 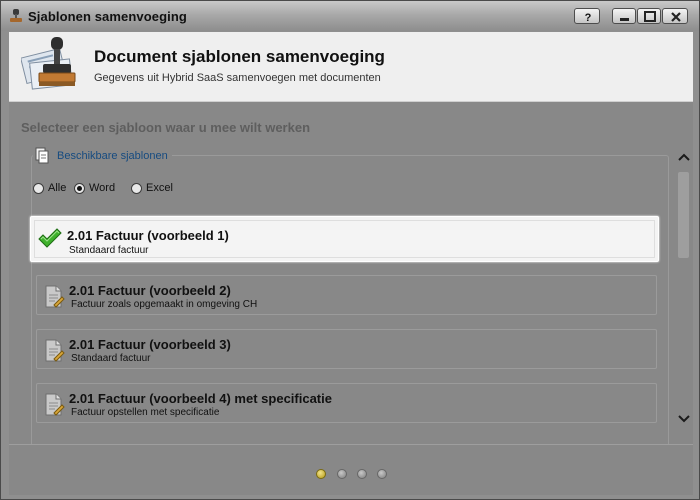 I want to click on radio-button-alle, so click(x=38, y=188).